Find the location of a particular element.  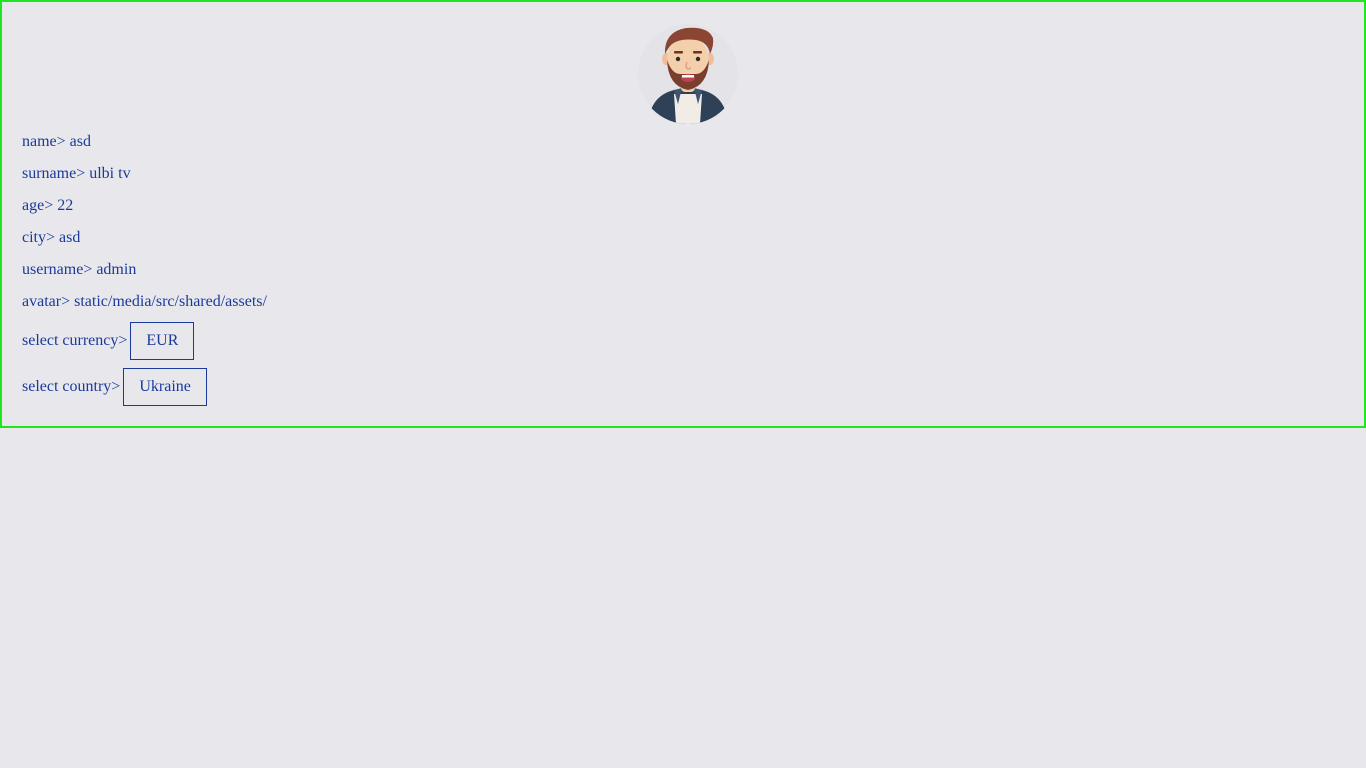

country-row: select country> Ukraine is located at coordinates (114, 387).